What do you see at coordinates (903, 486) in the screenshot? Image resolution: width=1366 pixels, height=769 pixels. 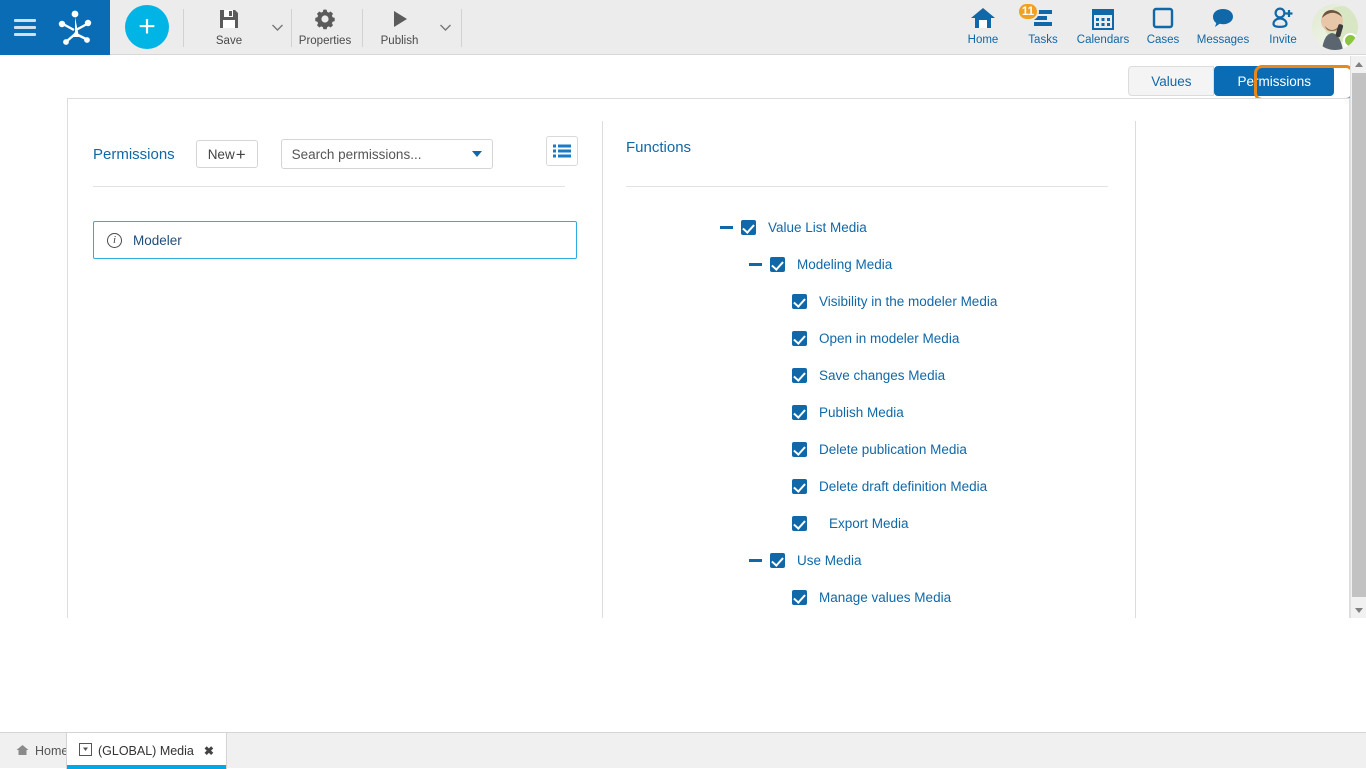 I see `tree-node-label: Delete draft definition Media` at bounding box center [903, 486].